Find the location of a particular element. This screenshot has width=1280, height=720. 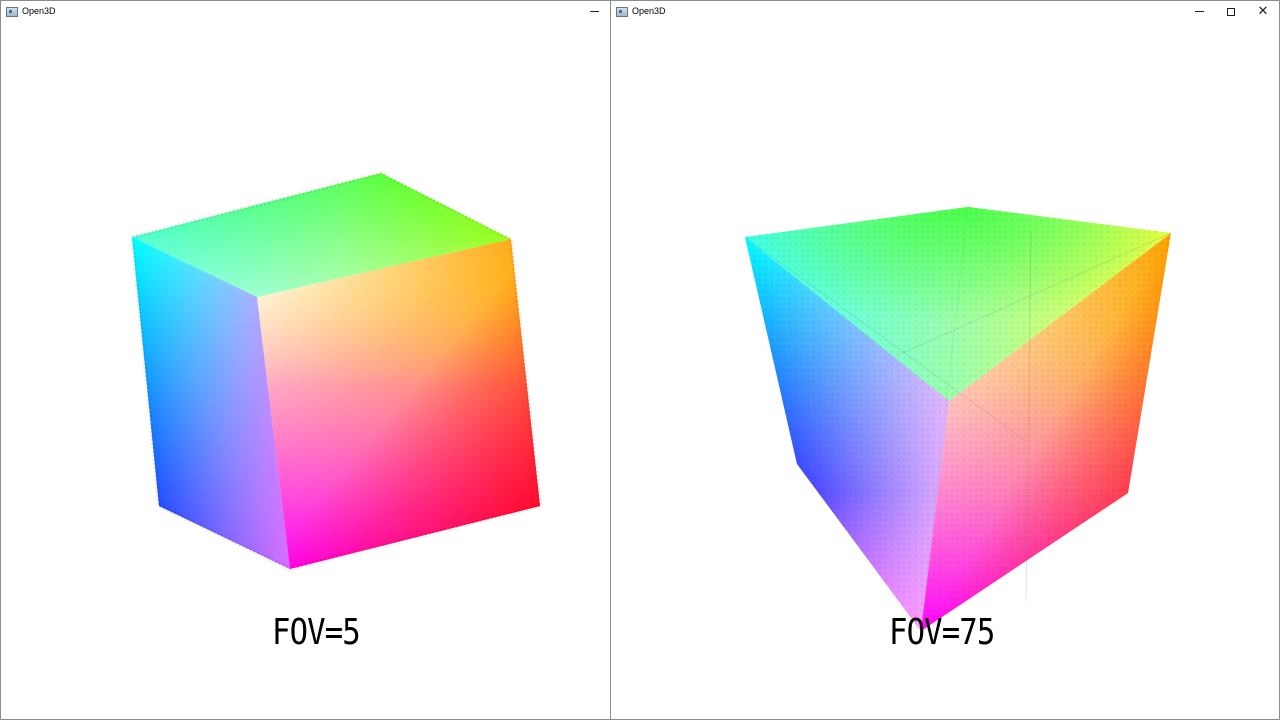

caption-buttons: ✕ is located at coordinates (1231, 11).